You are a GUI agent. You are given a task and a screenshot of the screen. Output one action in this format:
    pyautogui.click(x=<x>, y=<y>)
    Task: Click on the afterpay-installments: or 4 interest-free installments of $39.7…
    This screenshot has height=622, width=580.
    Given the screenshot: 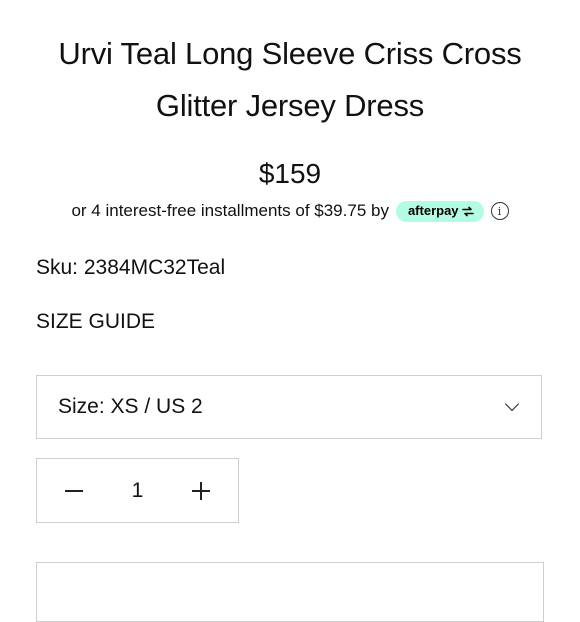 What is the action you would take?
    pyautogui.click(x=290, y=211)
    